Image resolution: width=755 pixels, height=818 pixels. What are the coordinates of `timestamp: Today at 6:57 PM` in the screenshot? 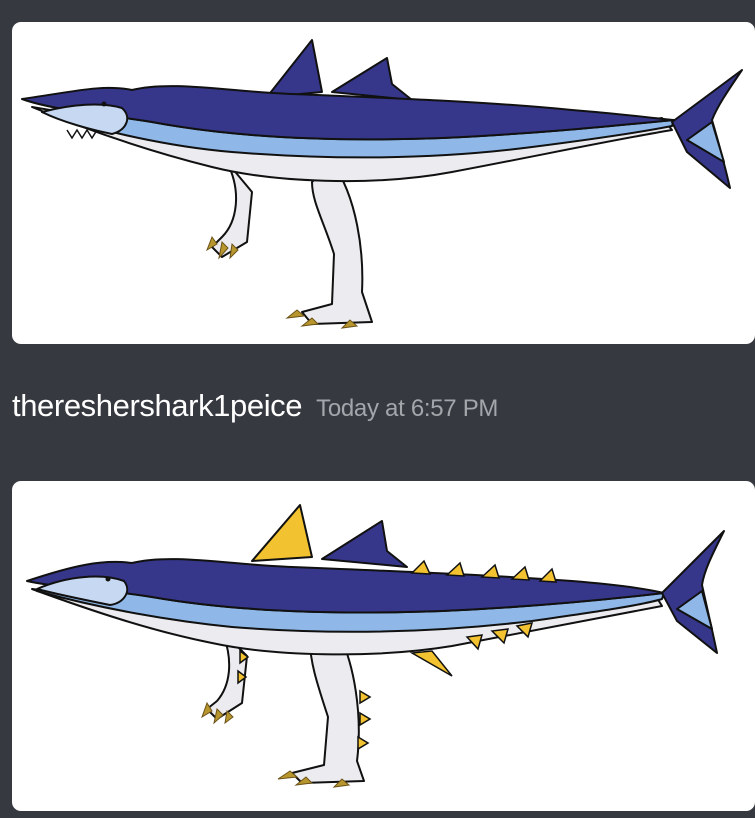 It's located at (407, 409).